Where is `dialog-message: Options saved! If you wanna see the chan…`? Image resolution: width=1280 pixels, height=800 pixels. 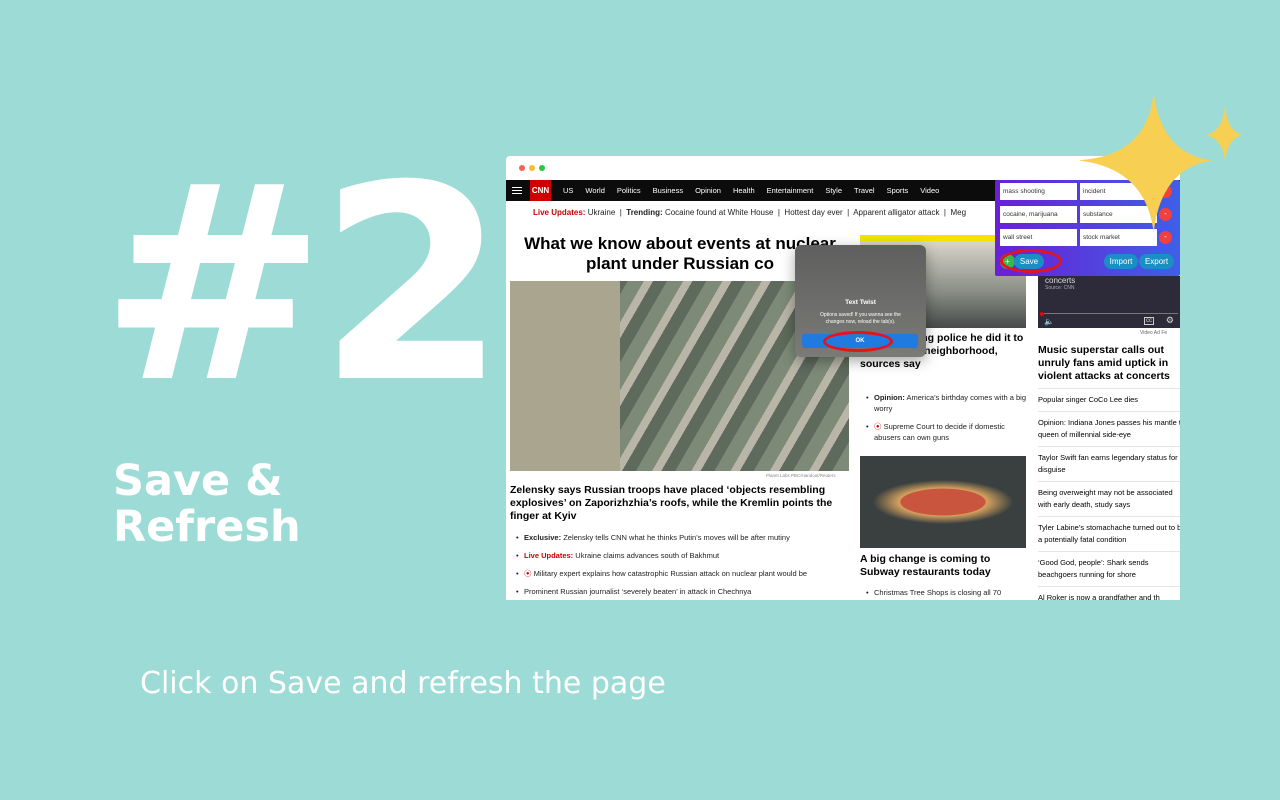
dialog-message: Options saved! If you wanna see the chan… is located at coordinates (860, 318).